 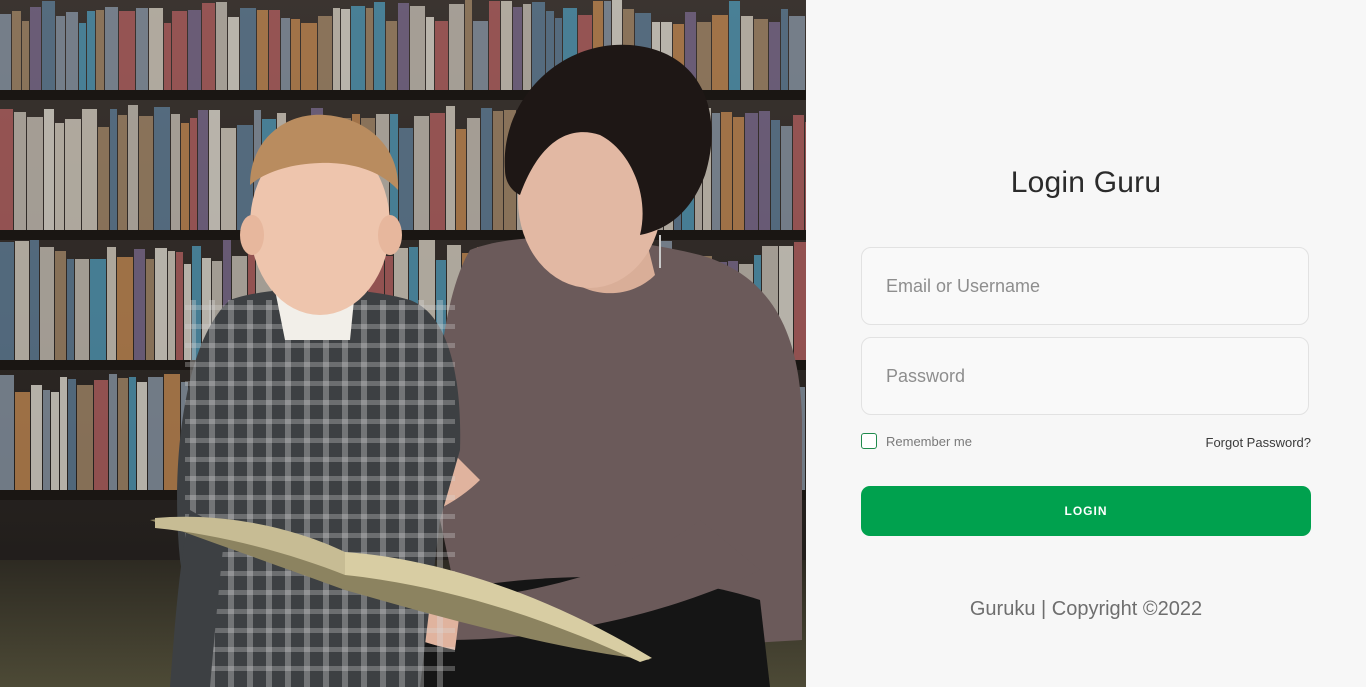 What do you see at coordinates (1085, 286) in the screenshot?
I see `email-username-input` at bounding box center [1085, 286].